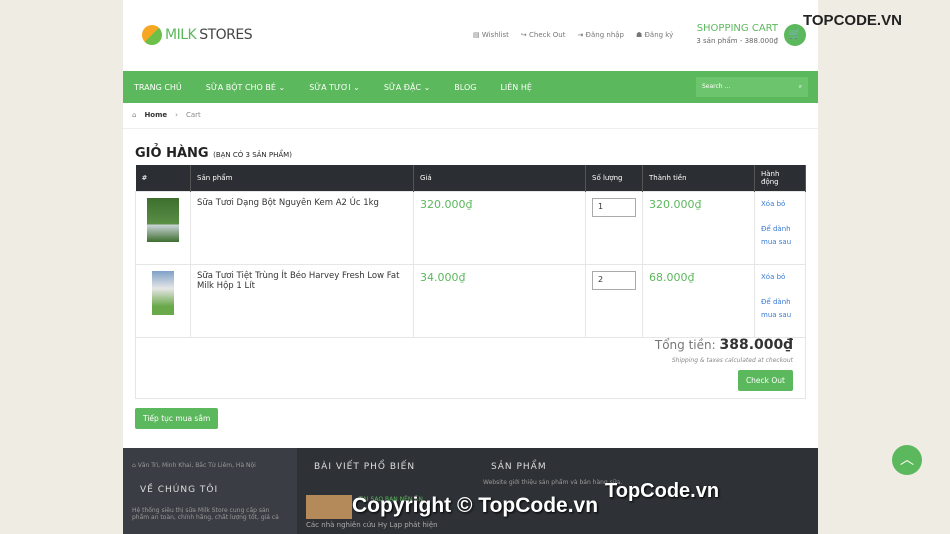 This screenshot has height=534, width=950. I want to click on watermark-logo: TOPCODE.VN, so click(852, 20).